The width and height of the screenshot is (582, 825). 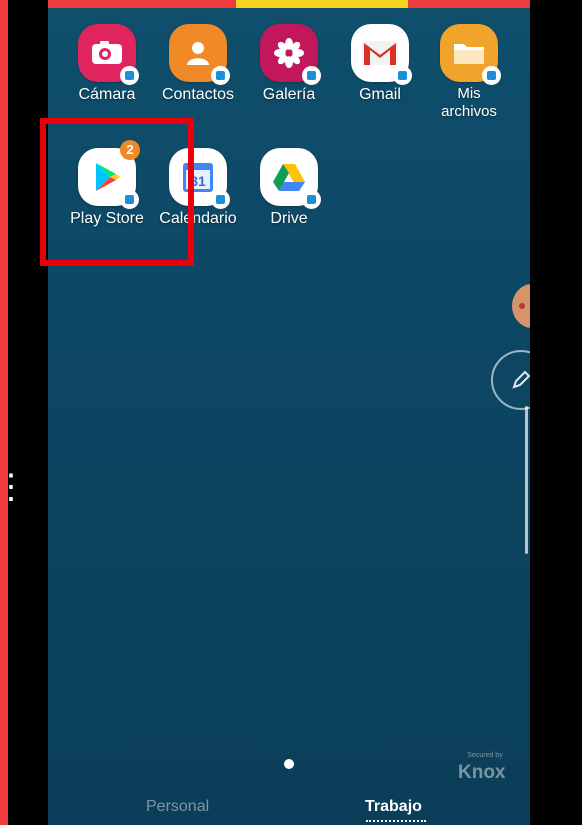 What do you see at coordinates (470, 54) in the screenshot?
I see `folder-icon` at bounding box center [470, 54].